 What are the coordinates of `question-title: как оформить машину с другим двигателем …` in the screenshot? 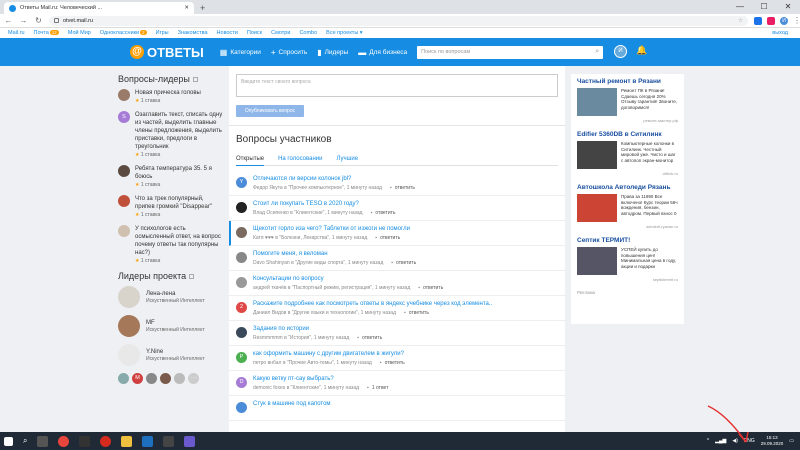 It's located at (329, 354).